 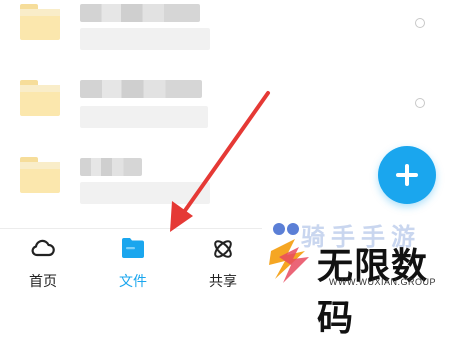 I want to click on watermark-main-text: 无限数码, so click(x=373, y=291).